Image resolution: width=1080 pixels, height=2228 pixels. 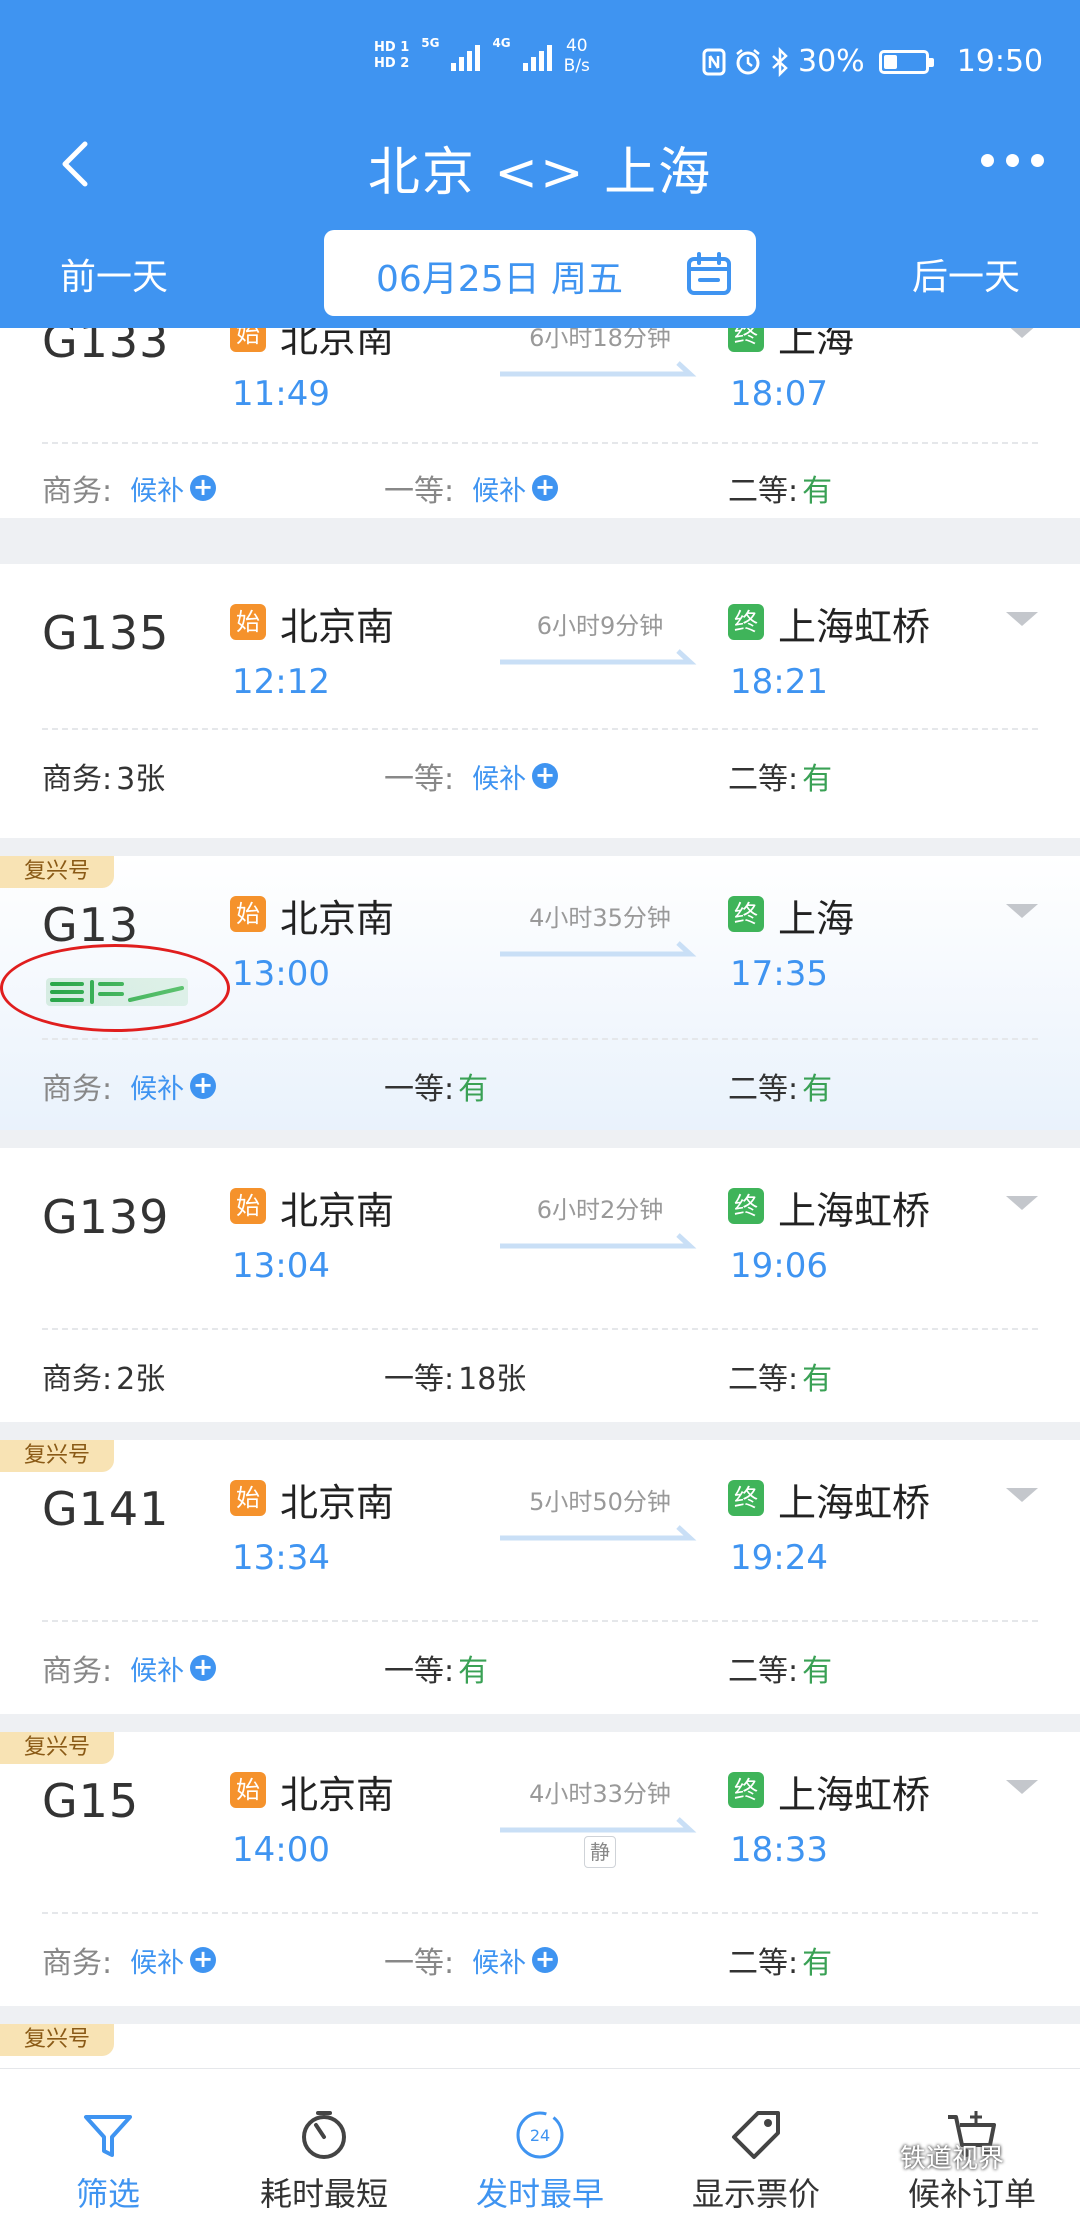 What do you see at coordinates (748, 61) in the screenshot?
I see `alarm-icon` at bounding box center [748, 61].